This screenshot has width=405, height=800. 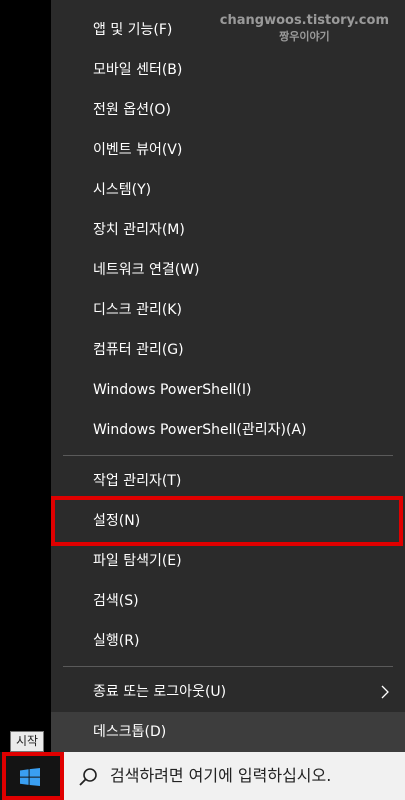 I want to click on watermark-name: 짱우이야기, so click(x=304, y=36).